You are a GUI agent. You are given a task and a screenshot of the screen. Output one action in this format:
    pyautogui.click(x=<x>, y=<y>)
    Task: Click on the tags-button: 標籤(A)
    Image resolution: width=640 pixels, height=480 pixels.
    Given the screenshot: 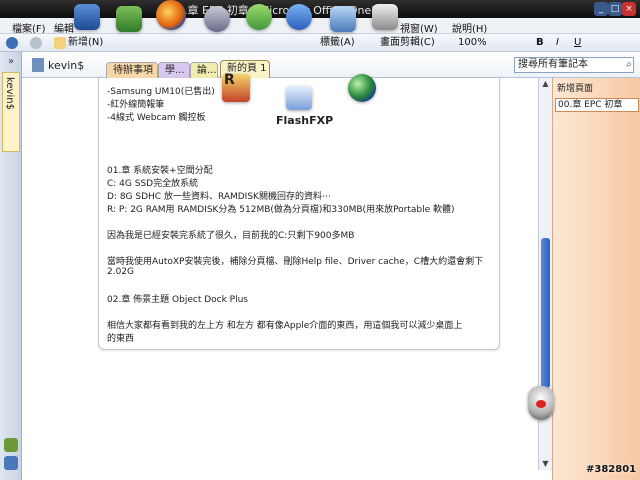 What is the action you would take?
    pyautogui.click(x=337, y=43)
    